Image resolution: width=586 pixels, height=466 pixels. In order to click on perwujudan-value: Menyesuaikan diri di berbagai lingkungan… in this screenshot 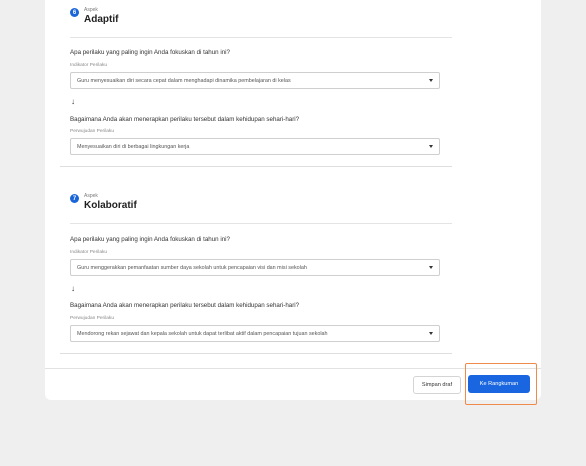, I will do `click(133, 147)`.